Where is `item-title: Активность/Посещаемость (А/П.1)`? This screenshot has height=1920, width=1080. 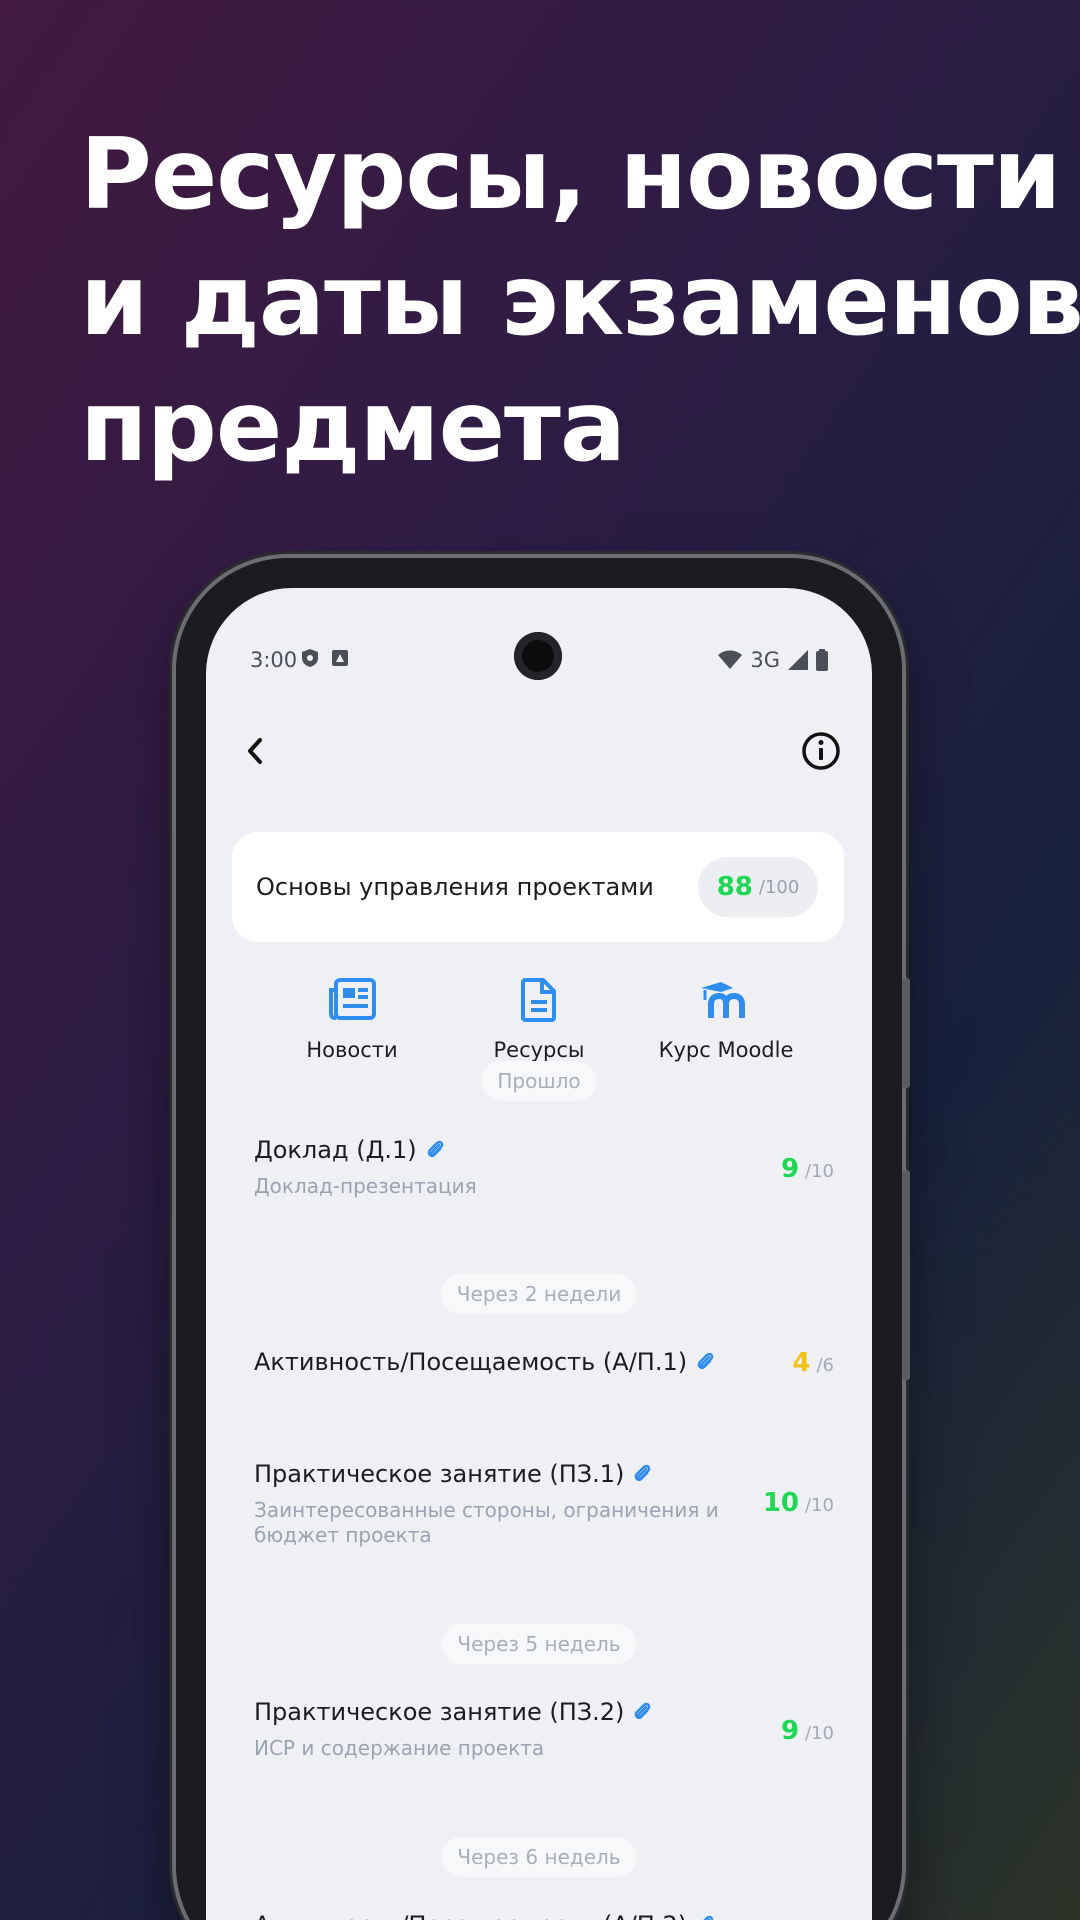
item-title: Активность/Посещаемость (А/П.1) is located at coordinates (471, 1362).